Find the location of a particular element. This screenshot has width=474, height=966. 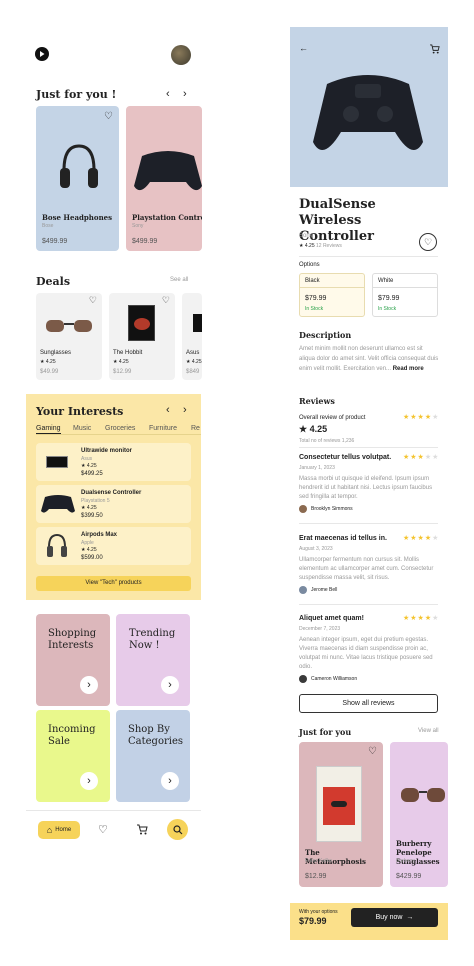

tile-incoming-sale: Incoming Sale › is located at coordinates (73, 756).